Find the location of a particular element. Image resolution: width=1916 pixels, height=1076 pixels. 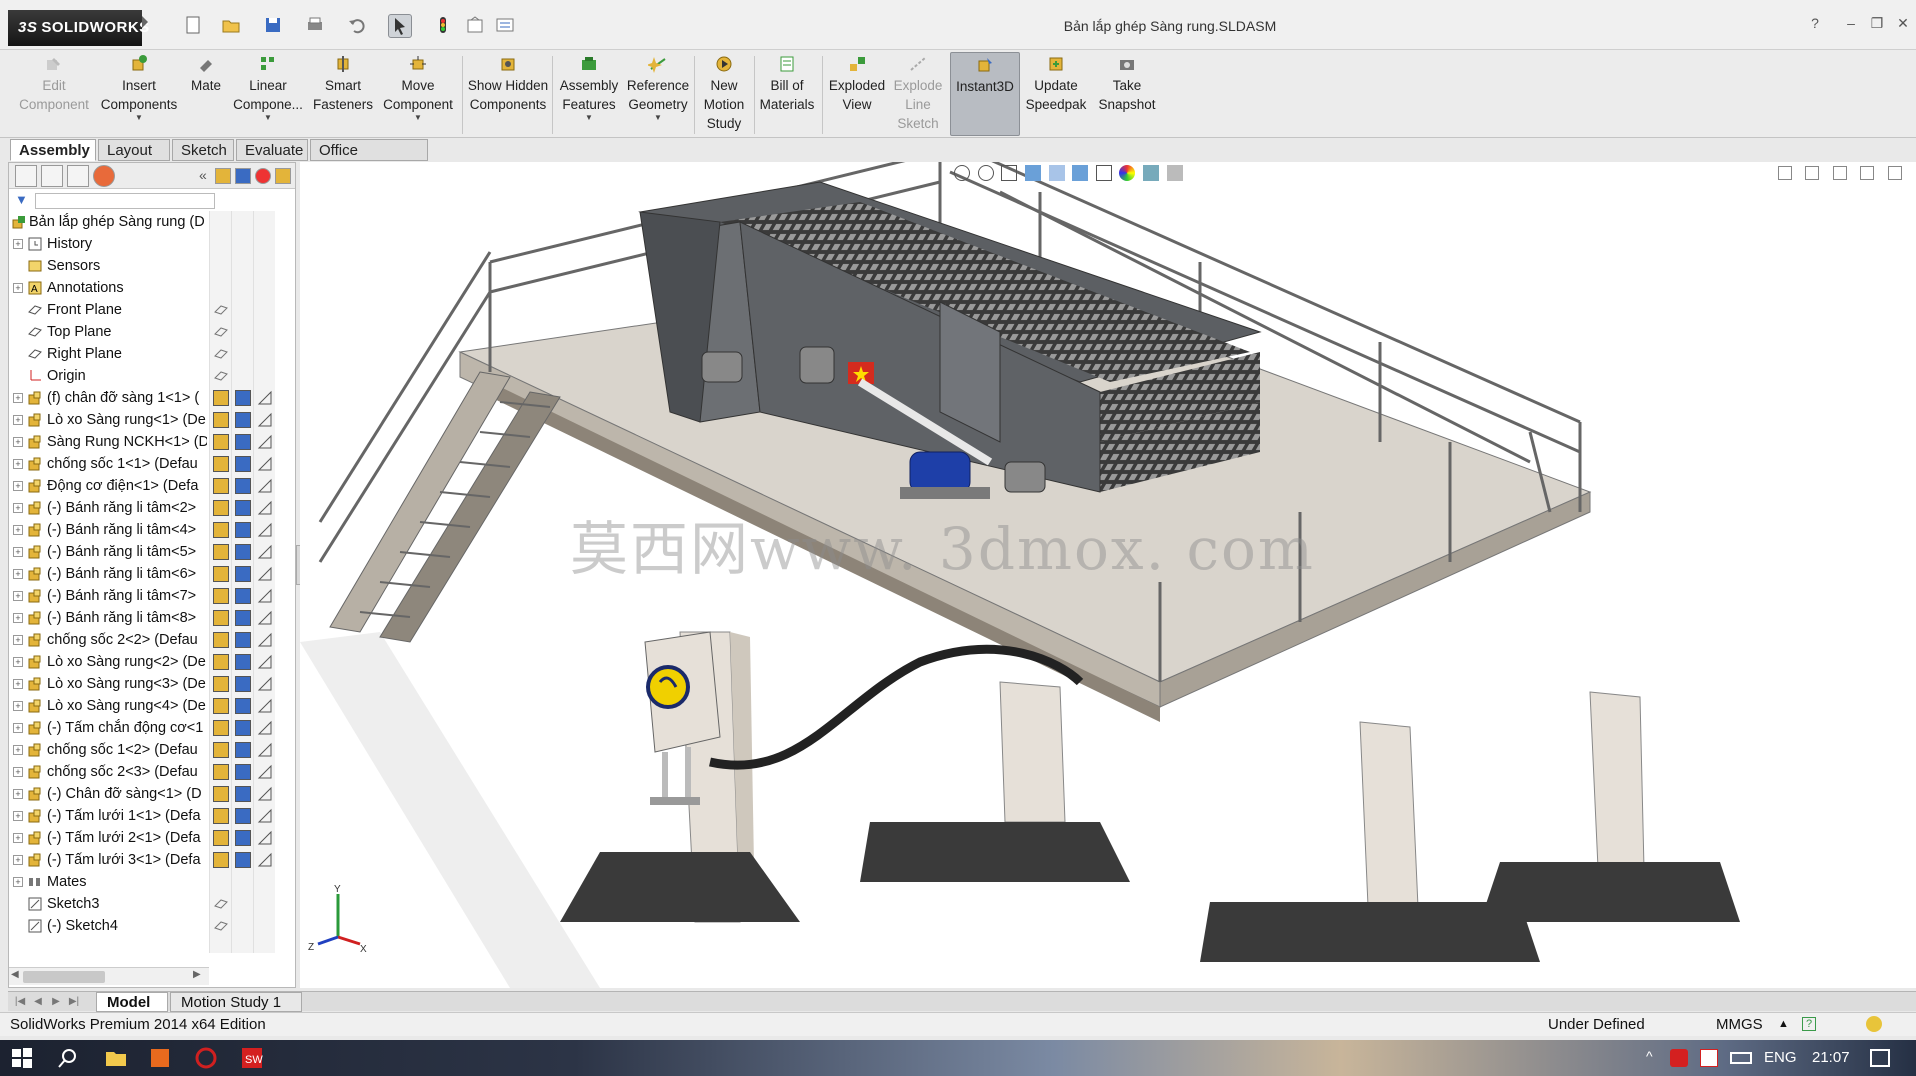

rebuild-icon is located at coordinates (444, 26).